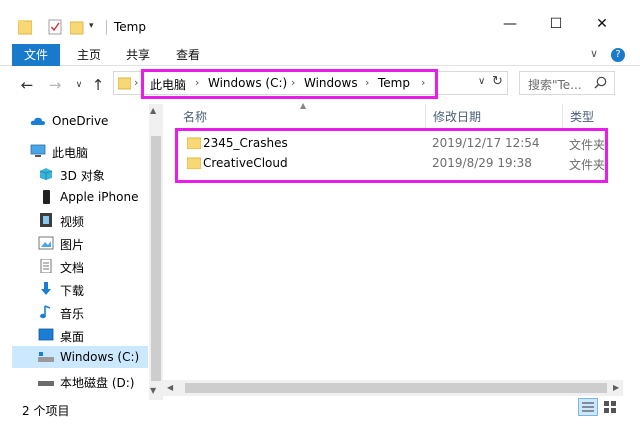 This screenshot has width=640, height=430. I want to click on nav-item-label: 此电脑, so click(70, 153).